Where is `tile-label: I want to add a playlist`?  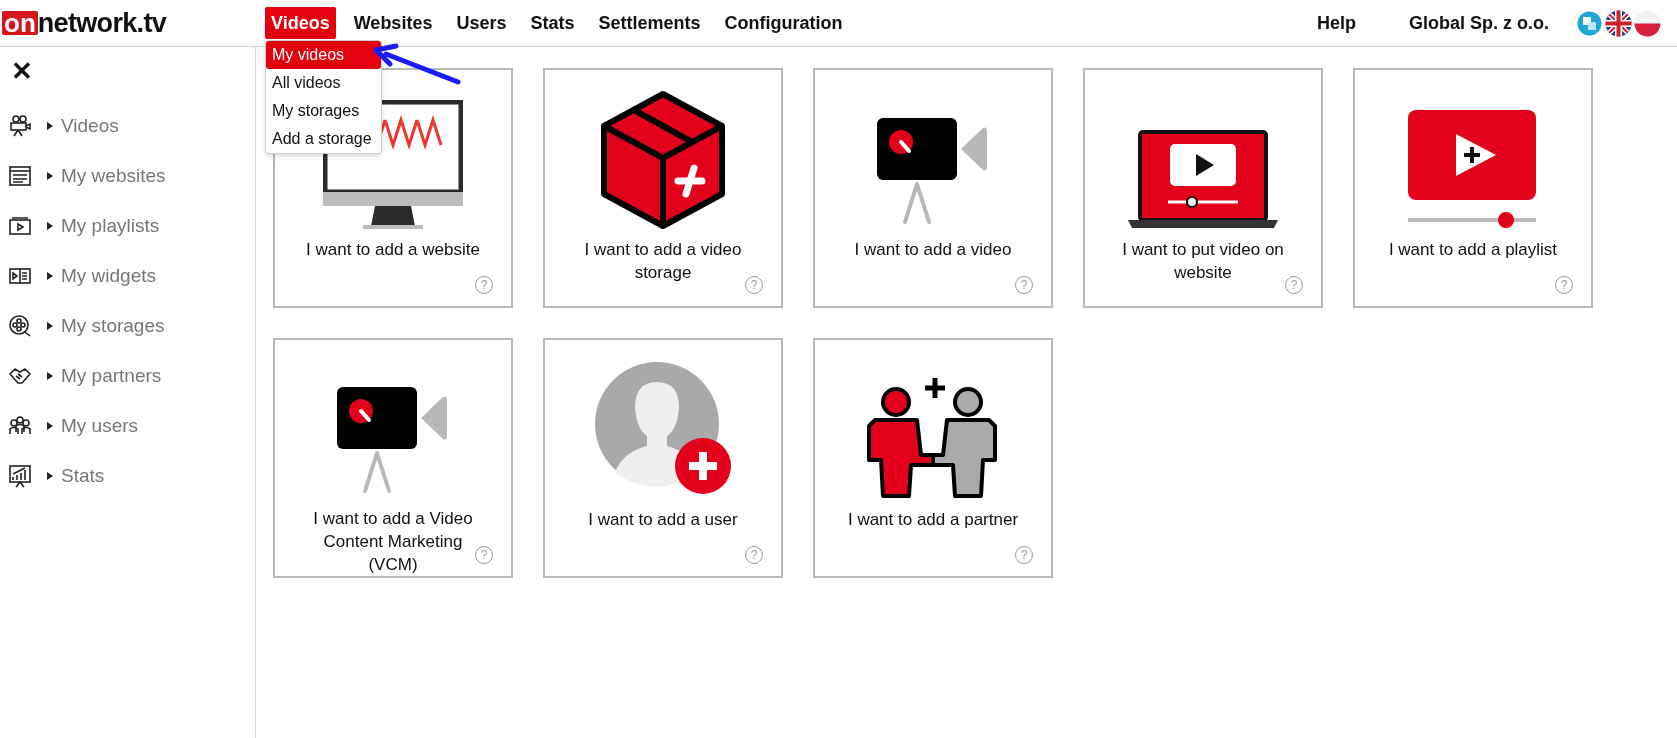 tile-label: I want to add a playlist is located at coordinates (1473, 250).